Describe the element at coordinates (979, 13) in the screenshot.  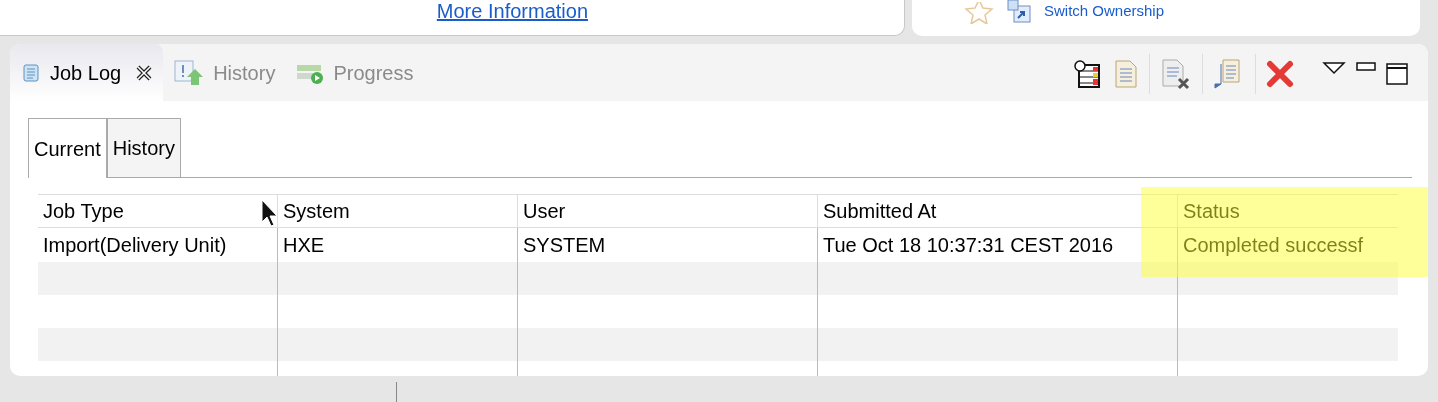
I see `star-icon` at that location.